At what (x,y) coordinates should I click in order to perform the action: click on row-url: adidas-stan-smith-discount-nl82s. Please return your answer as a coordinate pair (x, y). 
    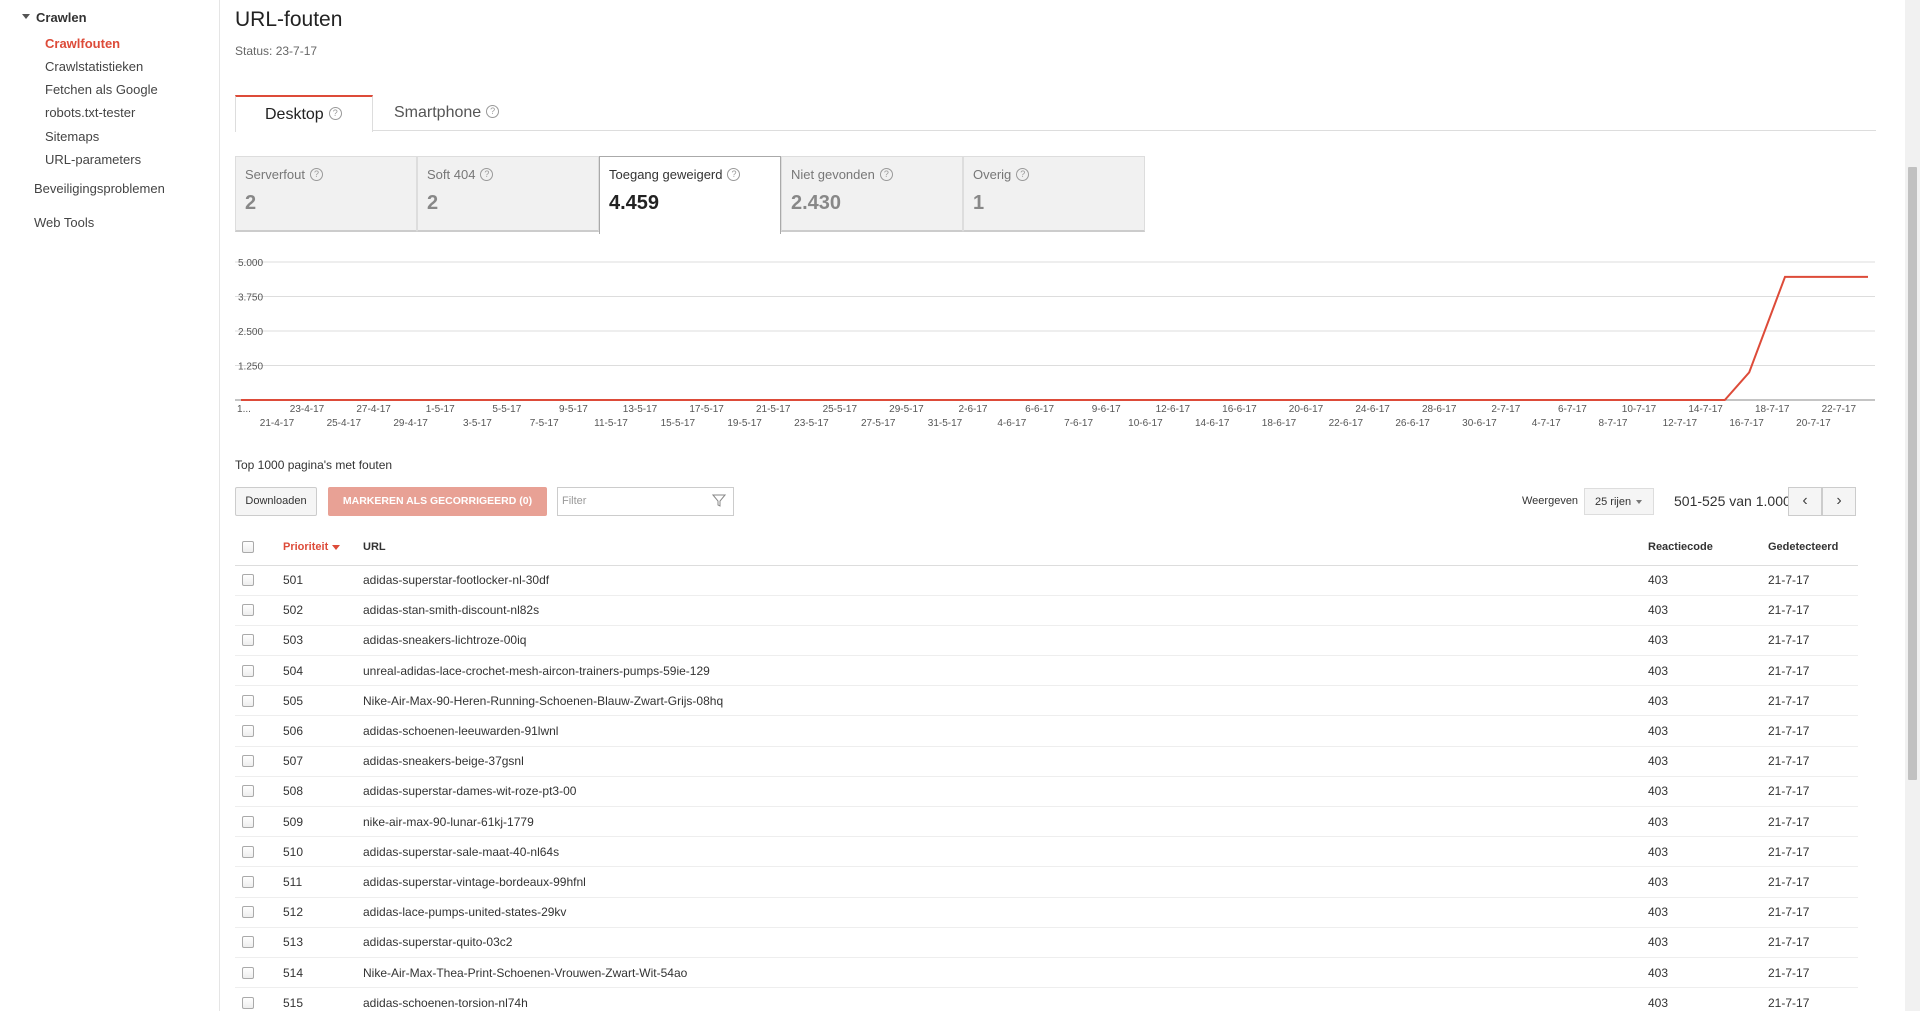
    Looking at the image, I should click on (1005, 610).